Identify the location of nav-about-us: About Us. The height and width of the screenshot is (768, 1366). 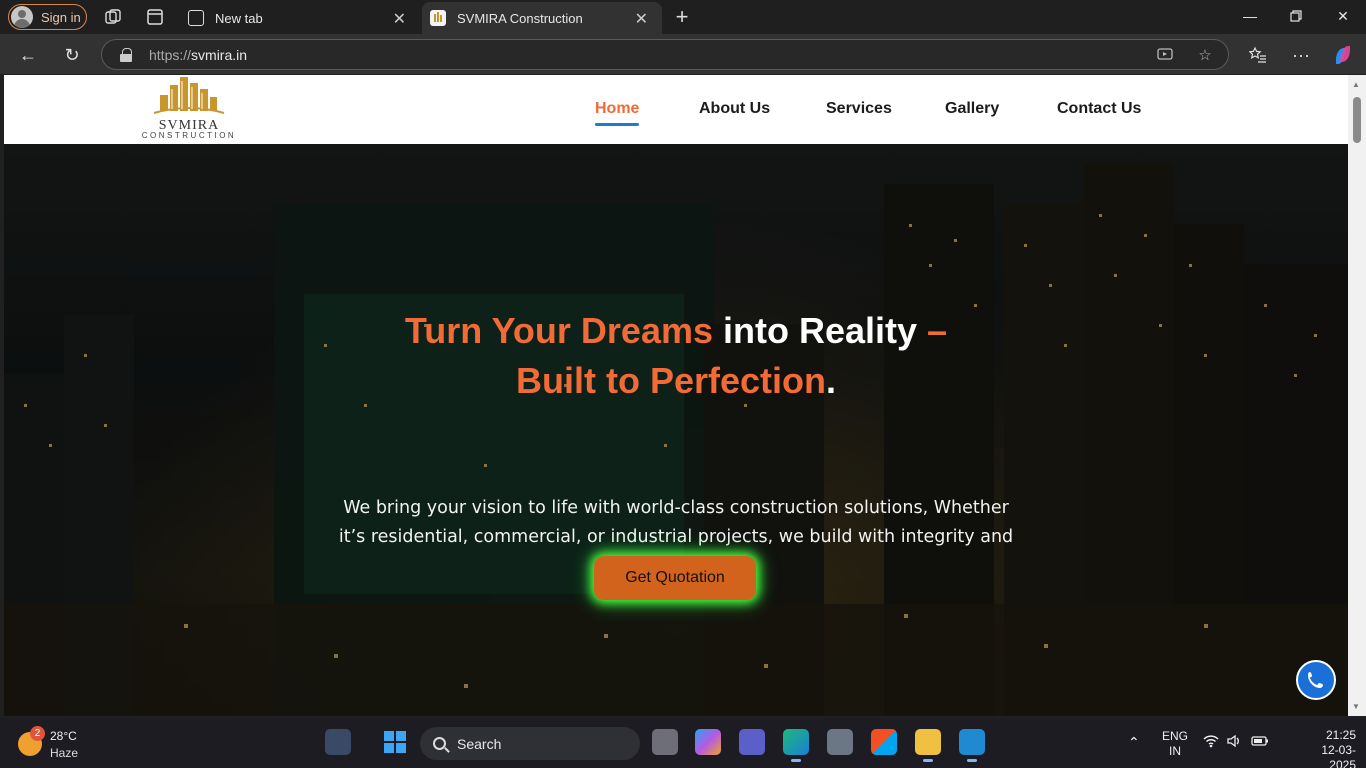
(734, 109).